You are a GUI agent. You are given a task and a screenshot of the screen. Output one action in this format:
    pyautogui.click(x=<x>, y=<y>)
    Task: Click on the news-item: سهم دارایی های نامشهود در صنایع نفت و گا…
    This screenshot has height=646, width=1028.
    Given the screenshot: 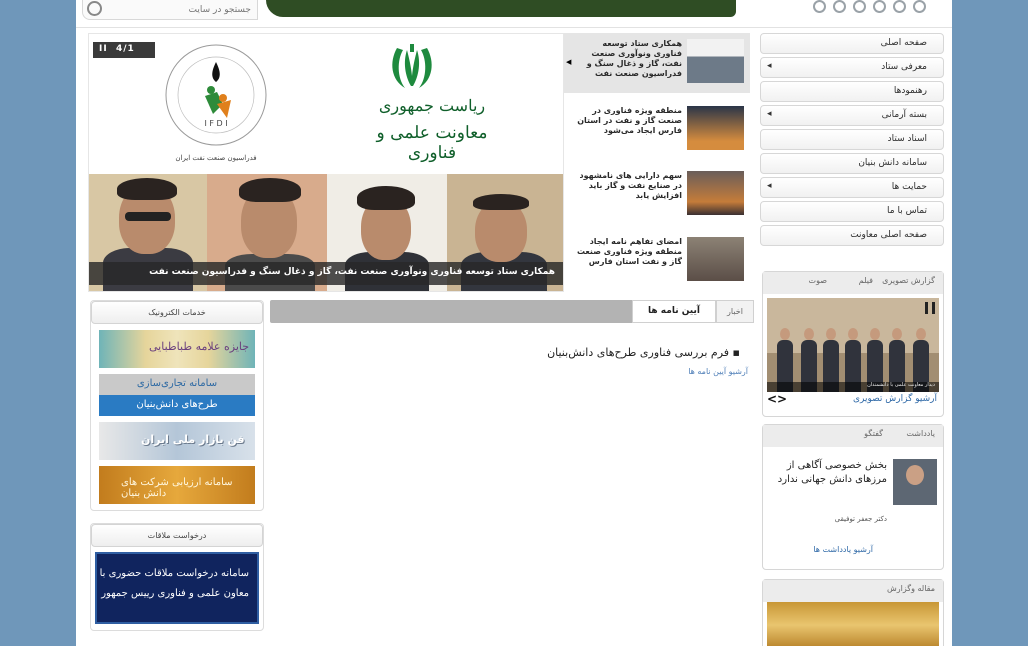 What is the action you would take?
    pyautogui.click(x=657, y=195)
    